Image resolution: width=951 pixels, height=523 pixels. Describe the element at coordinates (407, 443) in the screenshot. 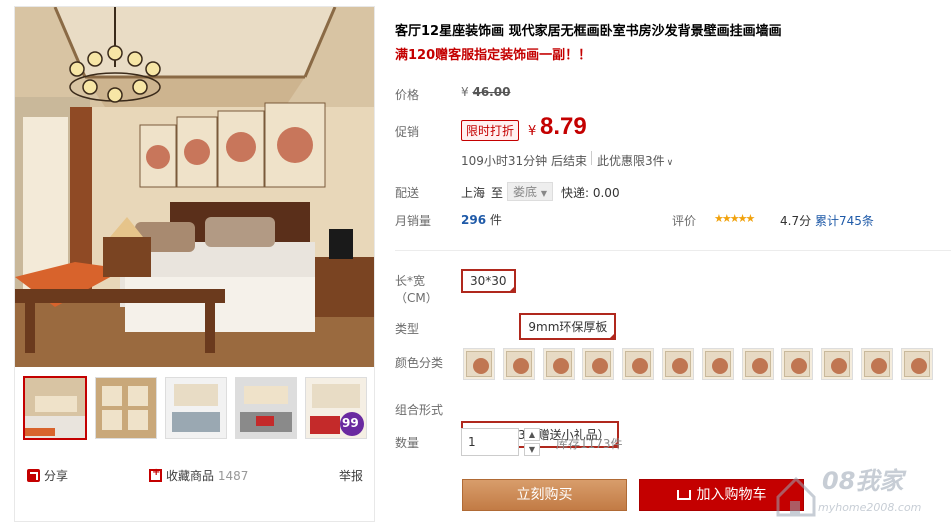

I see `quantity-label: 数量` at that location.